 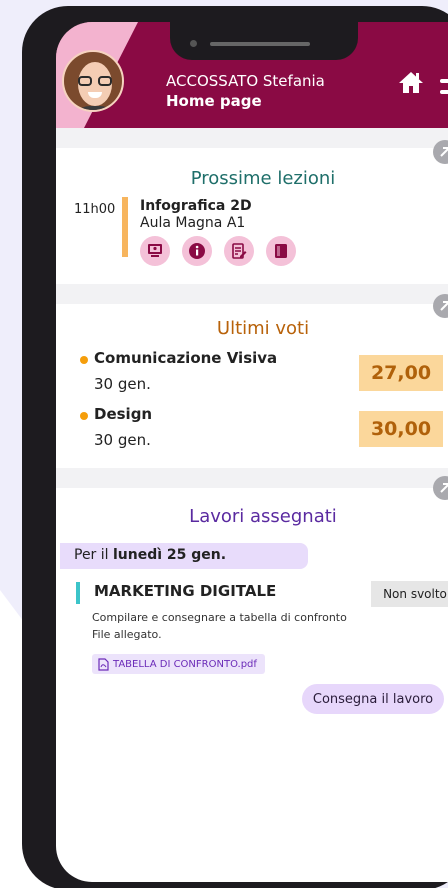 I want to click on avatar, so click(x=93, y=81).